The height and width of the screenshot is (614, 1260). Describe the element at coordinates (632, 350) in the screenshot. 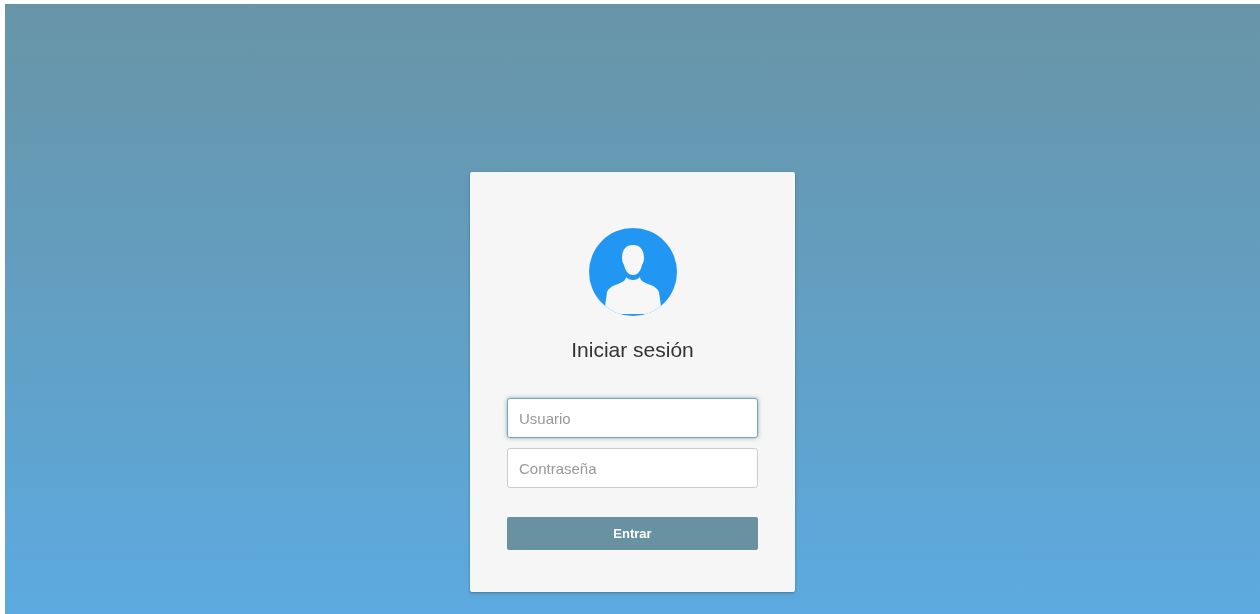

I see `login-title: Iniciar sesión` at that location.